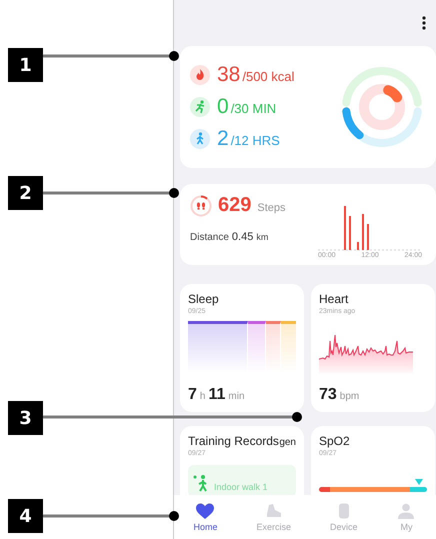 This screenshot has width=436, height=539. I want to click on callout-number: 2, so click(25, 193).